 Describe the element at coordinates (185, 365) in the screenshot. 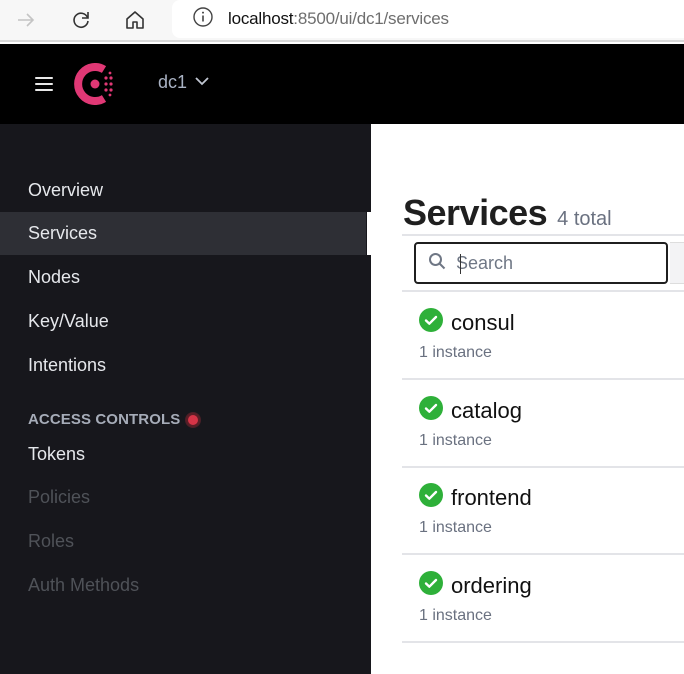

I see `sidebar-item-intentions: Intentions` at that location.